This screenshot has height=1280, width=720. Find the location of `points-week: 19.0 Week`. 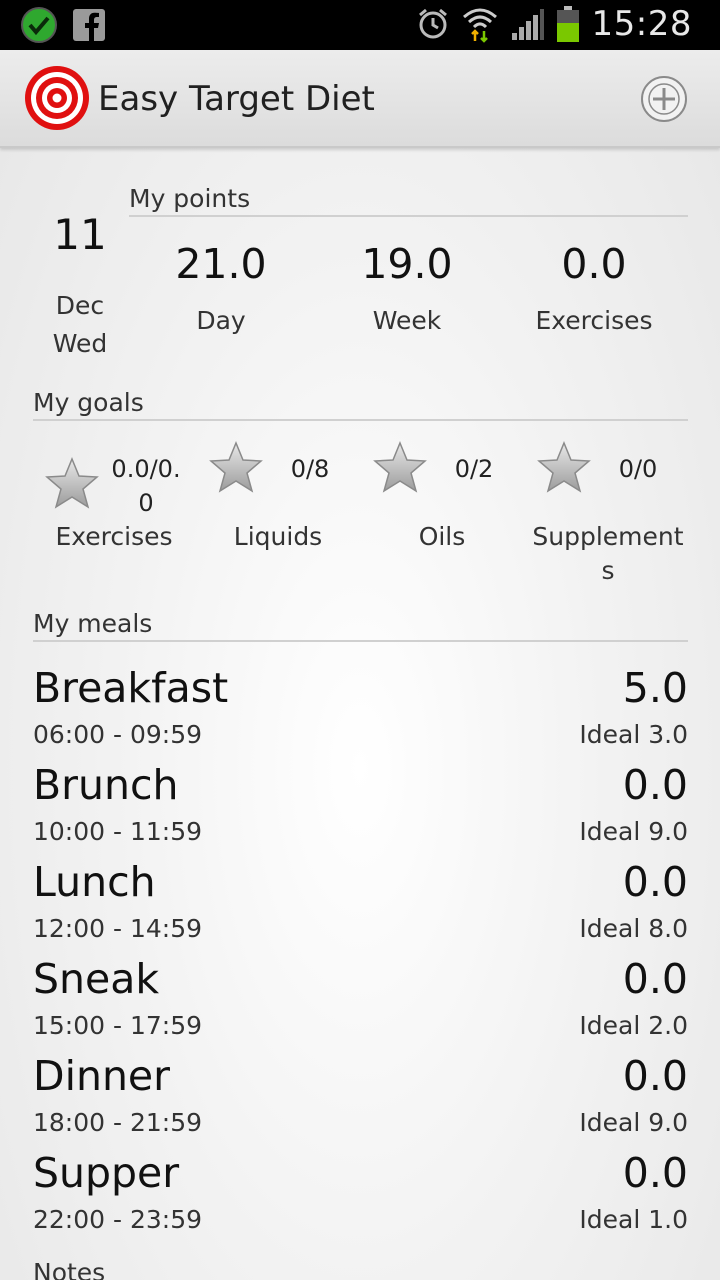

points-week: 19.0 Week is located at coordinates (407, 287).